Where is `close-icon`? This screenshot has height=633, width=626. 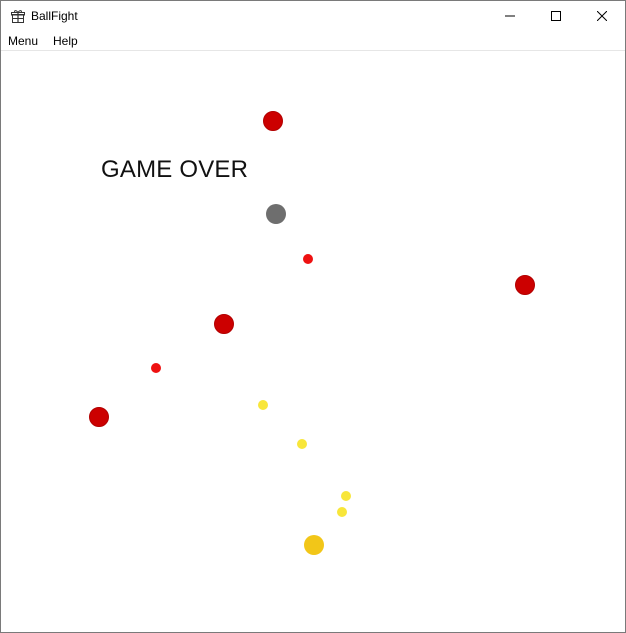 close-icon is located at coordinates (602, 16).